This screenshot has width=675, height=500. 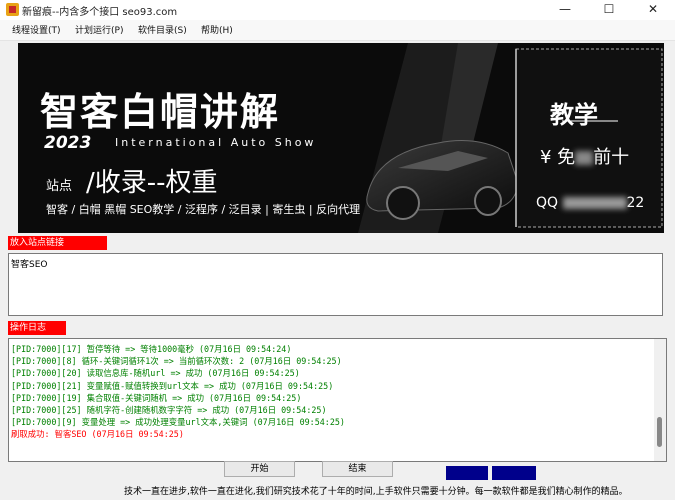 What do you see at coordinates (217, 29) in the screenshot?
I see `menu-help: 帮助(H)` at bounding box center [217, 29].